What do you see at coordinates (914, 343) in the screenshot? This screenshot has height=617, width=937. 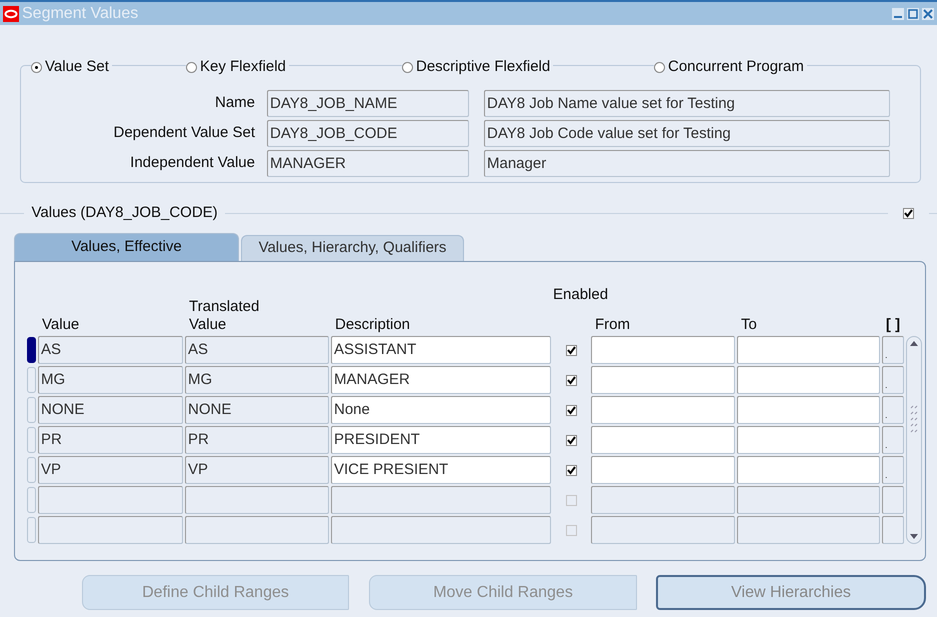 I see `up-arrow-icon` at bounding box center [914, 343].